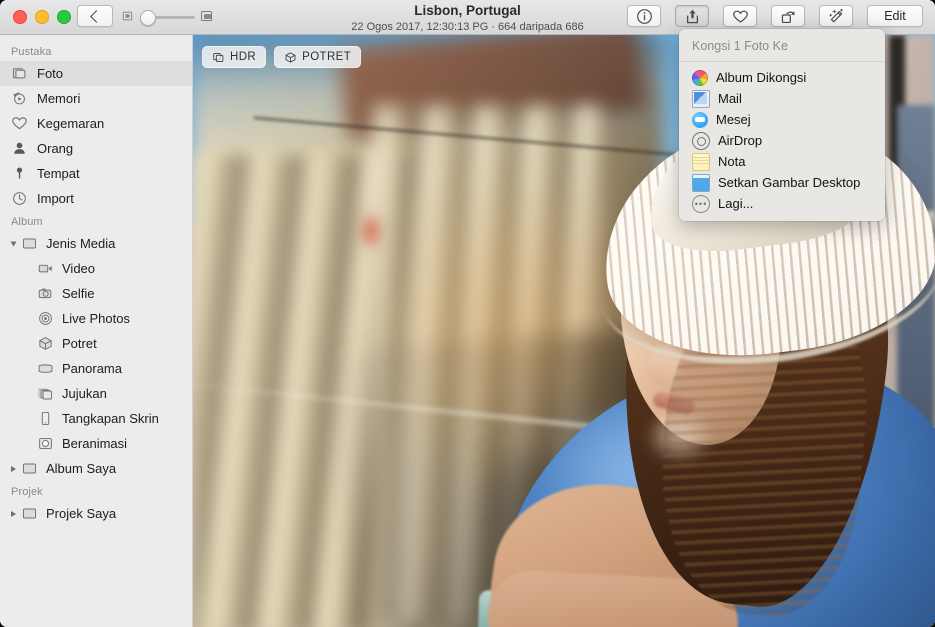 This screenshot has height=627, width=935. Describe the element at coordinates (45, 318) in the screenshot. I see `livephoto-icon` at that location.